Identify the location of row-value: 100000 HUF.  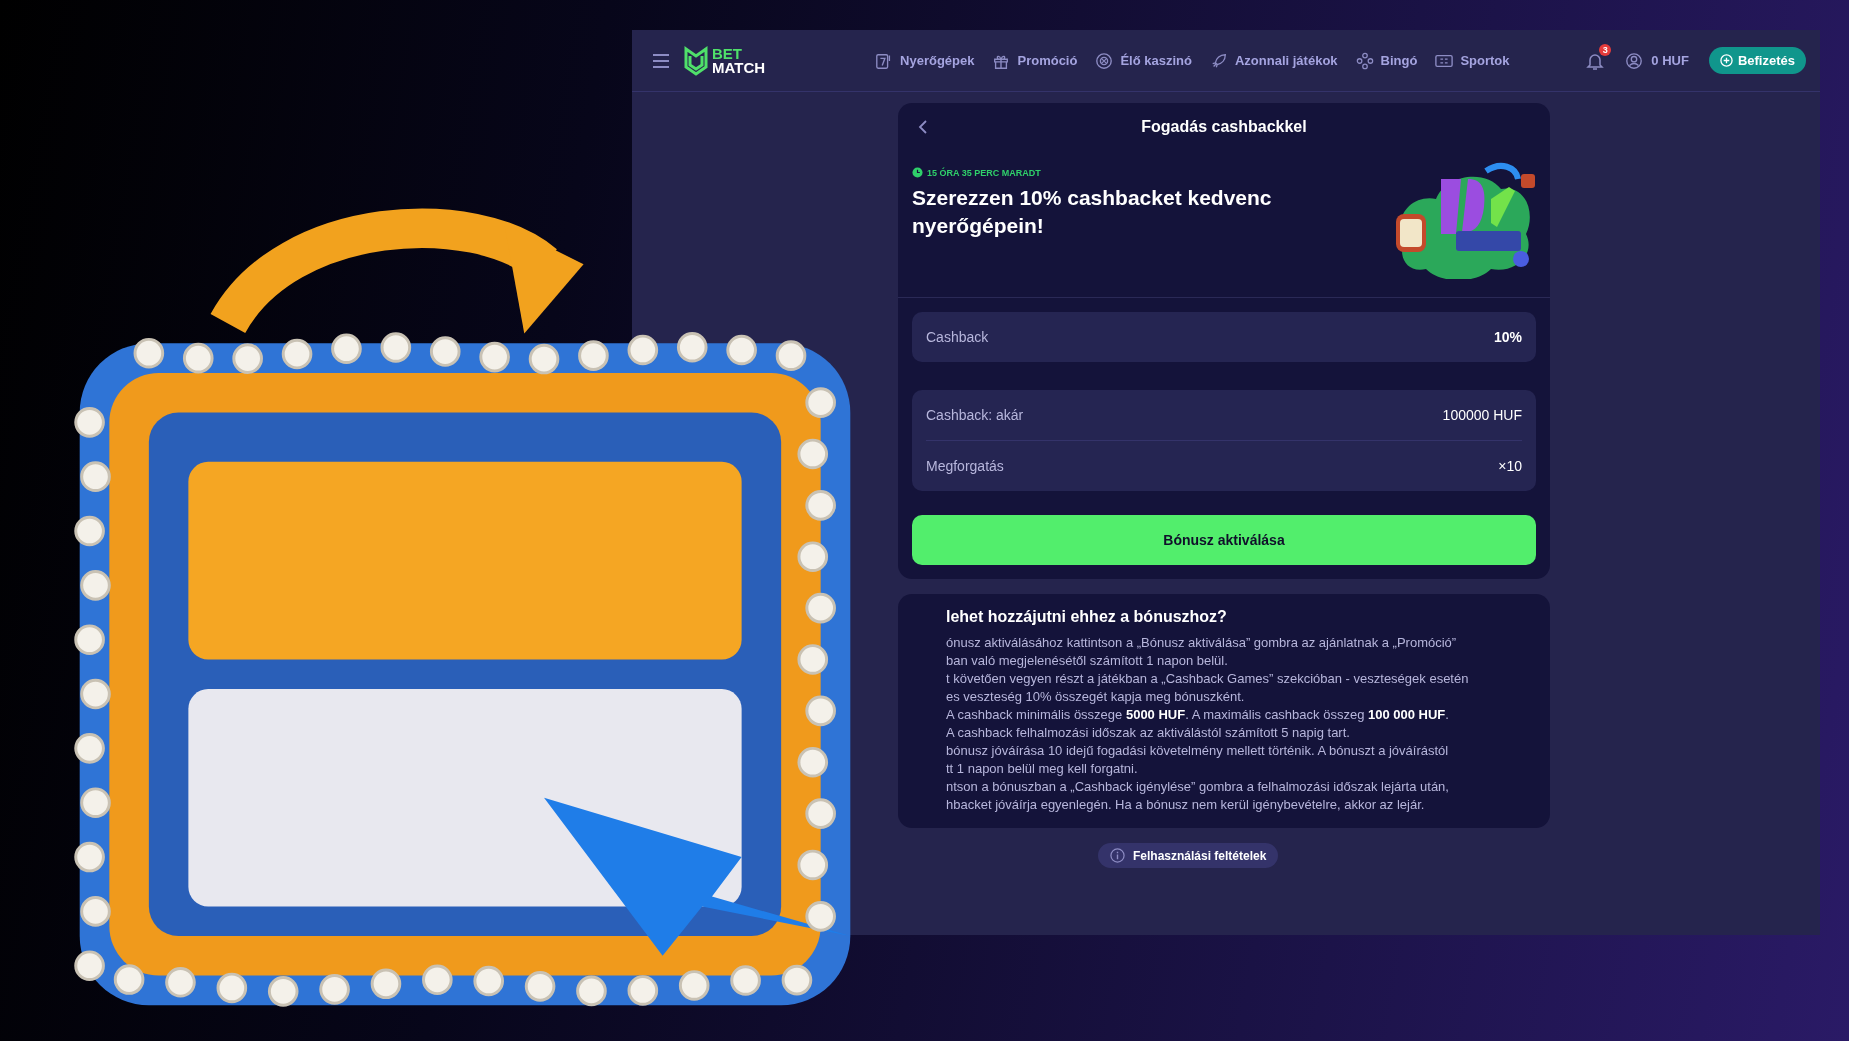
(1482, 415).